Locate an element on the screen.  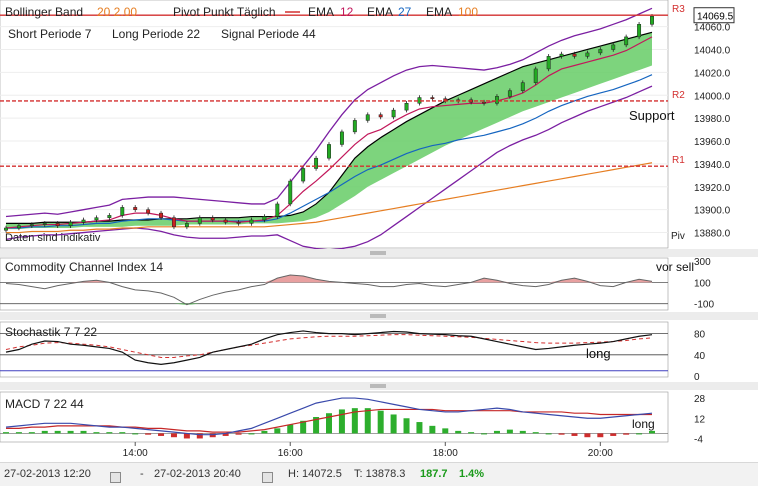
macd-y-tick: -4 is located at coordinates (698, 439).